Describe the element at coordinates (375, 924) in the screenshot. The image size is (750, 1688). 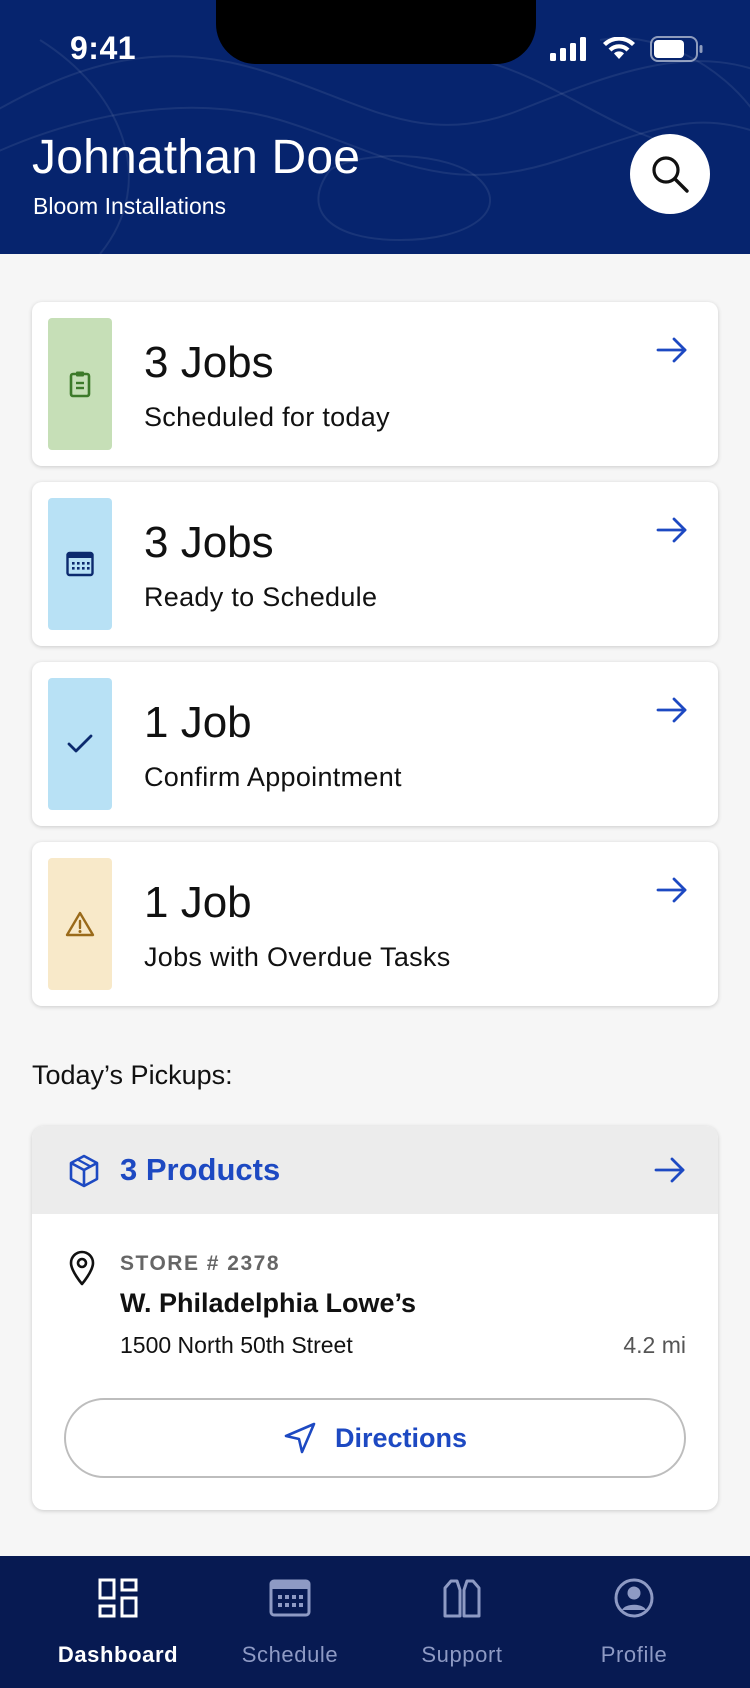
I see `job-card-overdue-tasks: 1 Job Jobs with Overdue Tasks` at that location.